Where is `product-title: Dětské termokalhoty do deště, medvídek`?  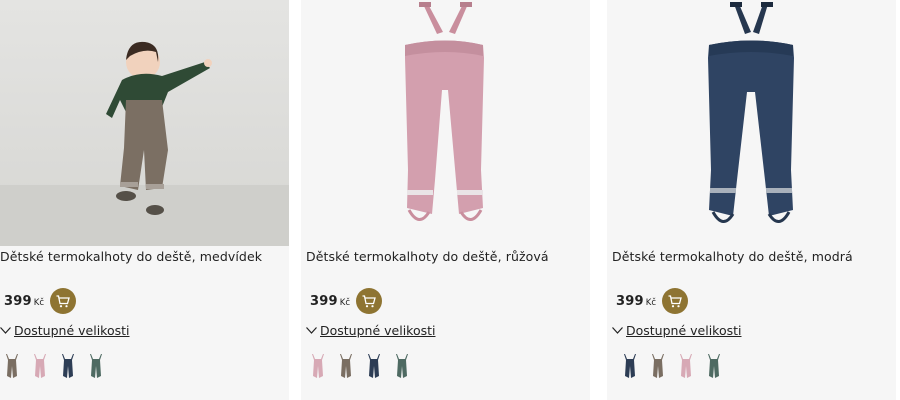 product-title: Dětské termokalhoty do deště, medvídek is located at coordinates (131, 256).